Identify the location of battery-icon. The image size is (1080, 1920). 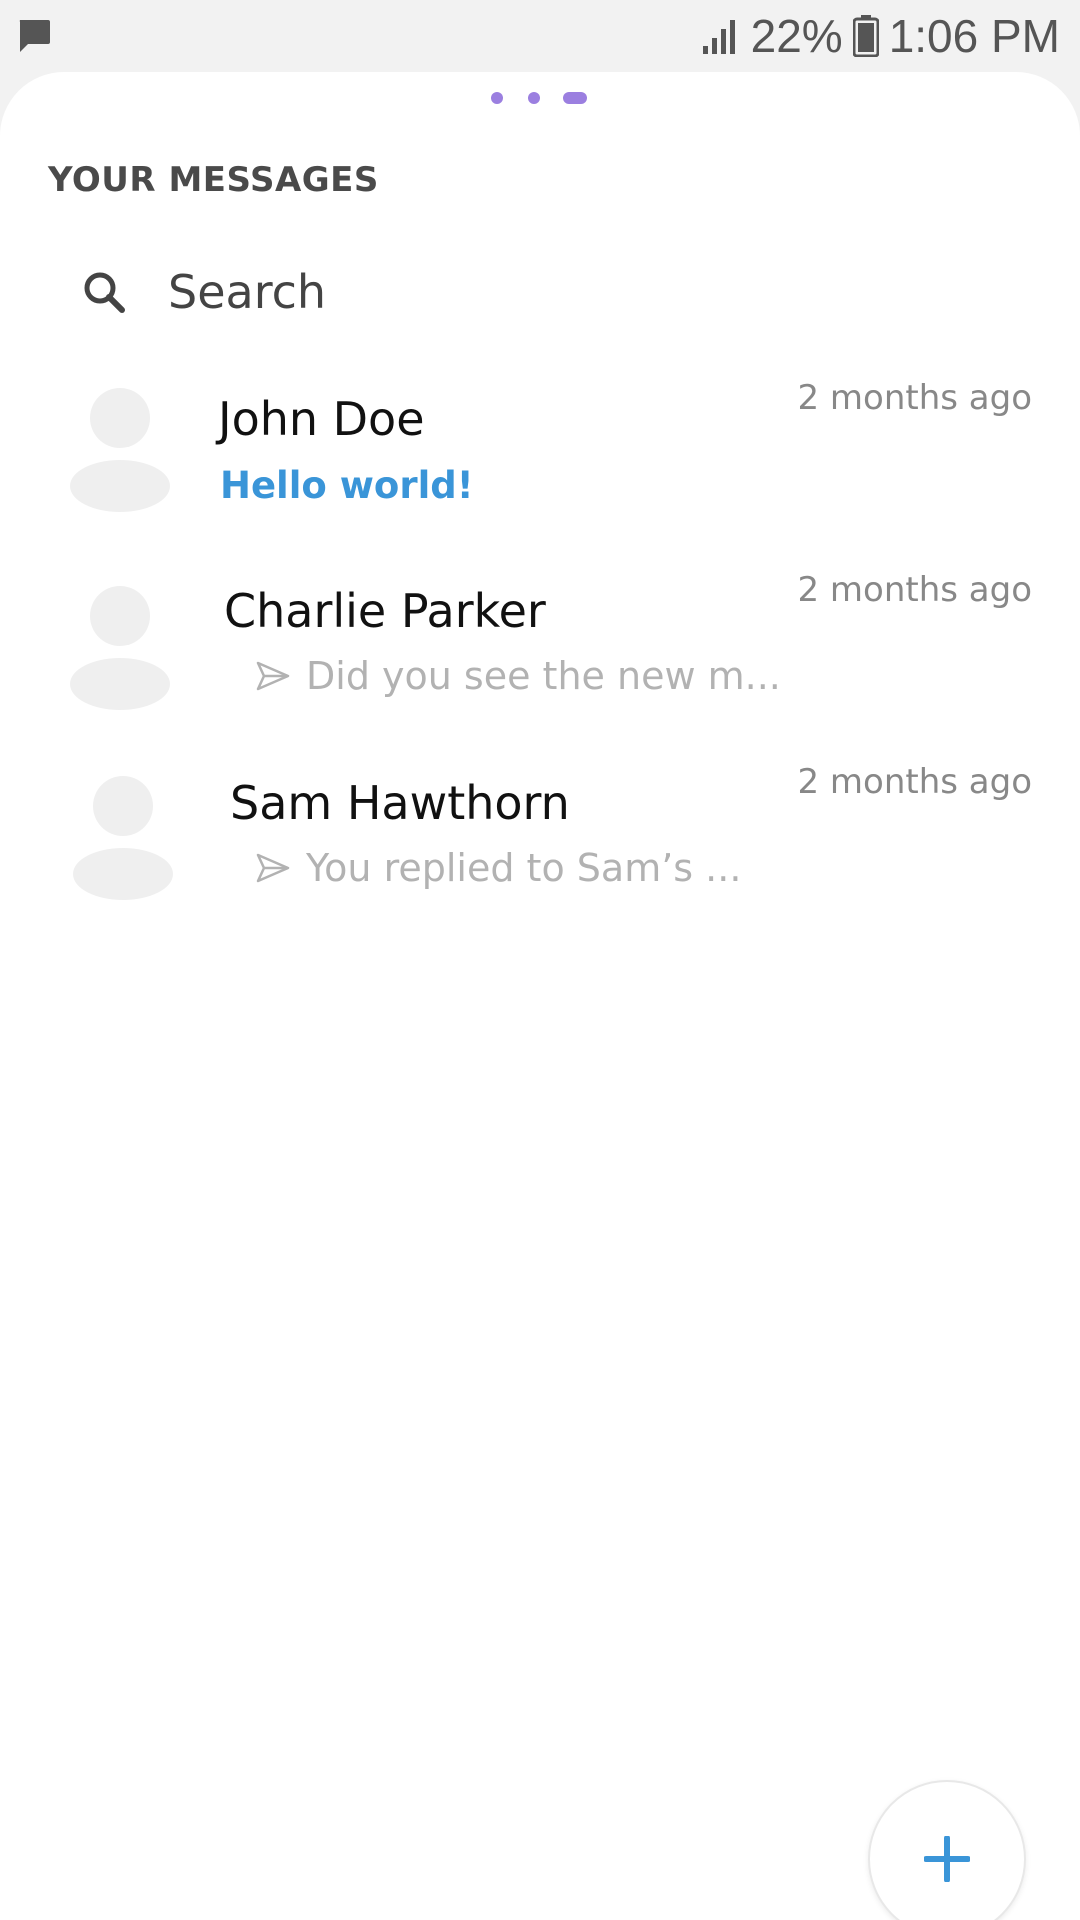
(865, 36).